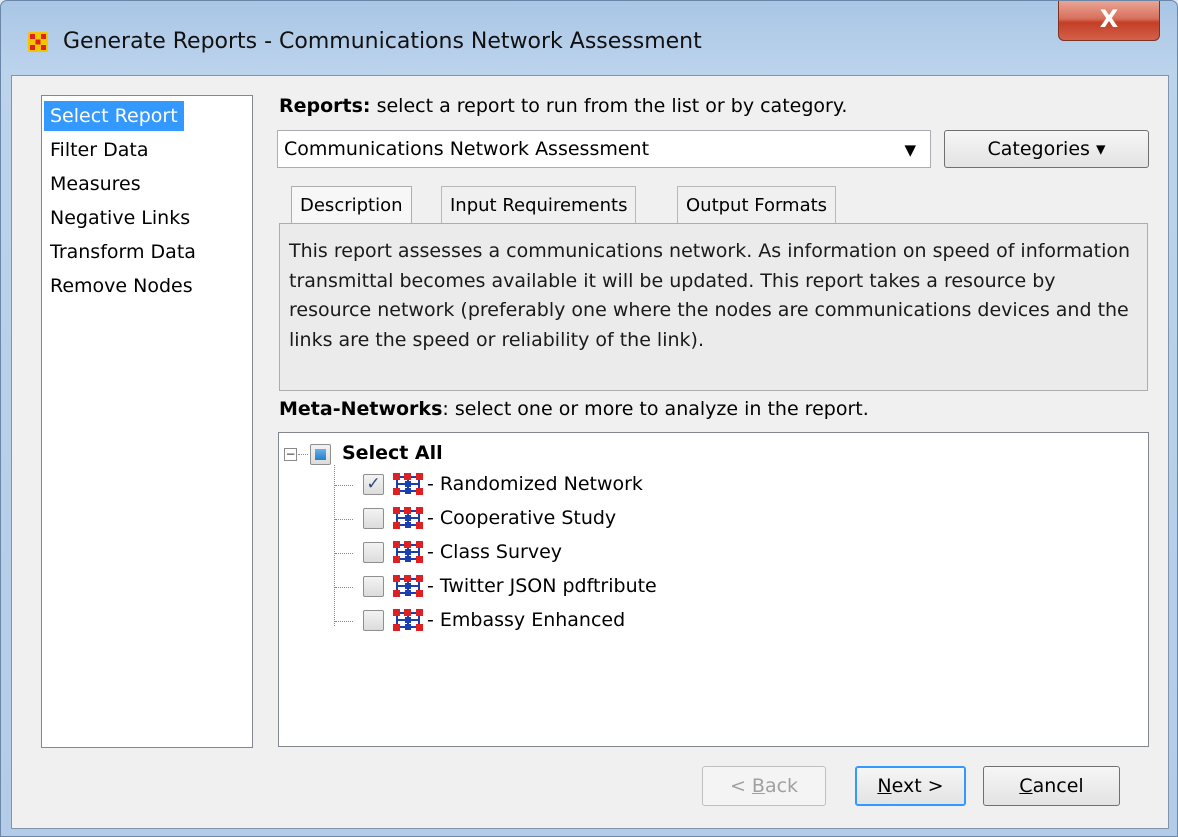  I want to click on back-button-rest: ack, so click(781, 786).